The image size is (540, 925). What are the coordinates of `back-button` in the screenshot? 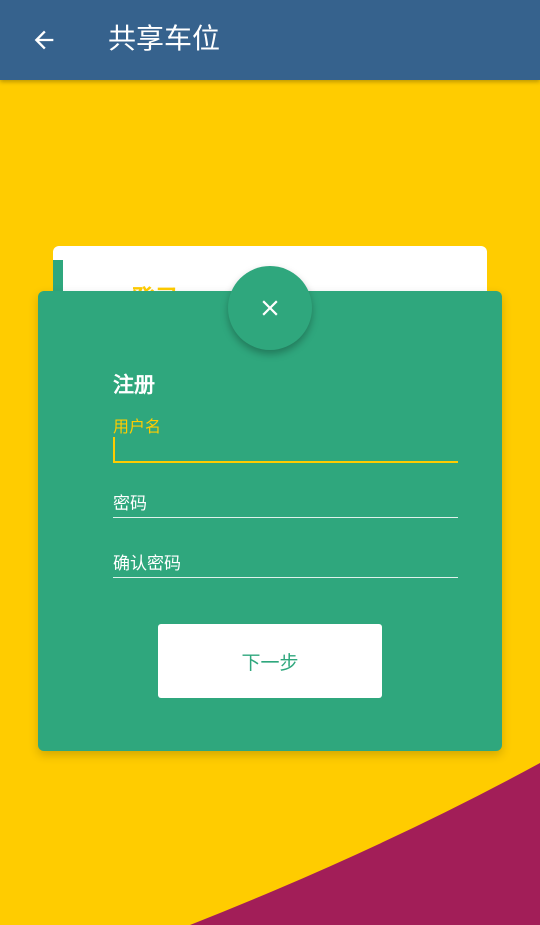 It's located at (44, 40).